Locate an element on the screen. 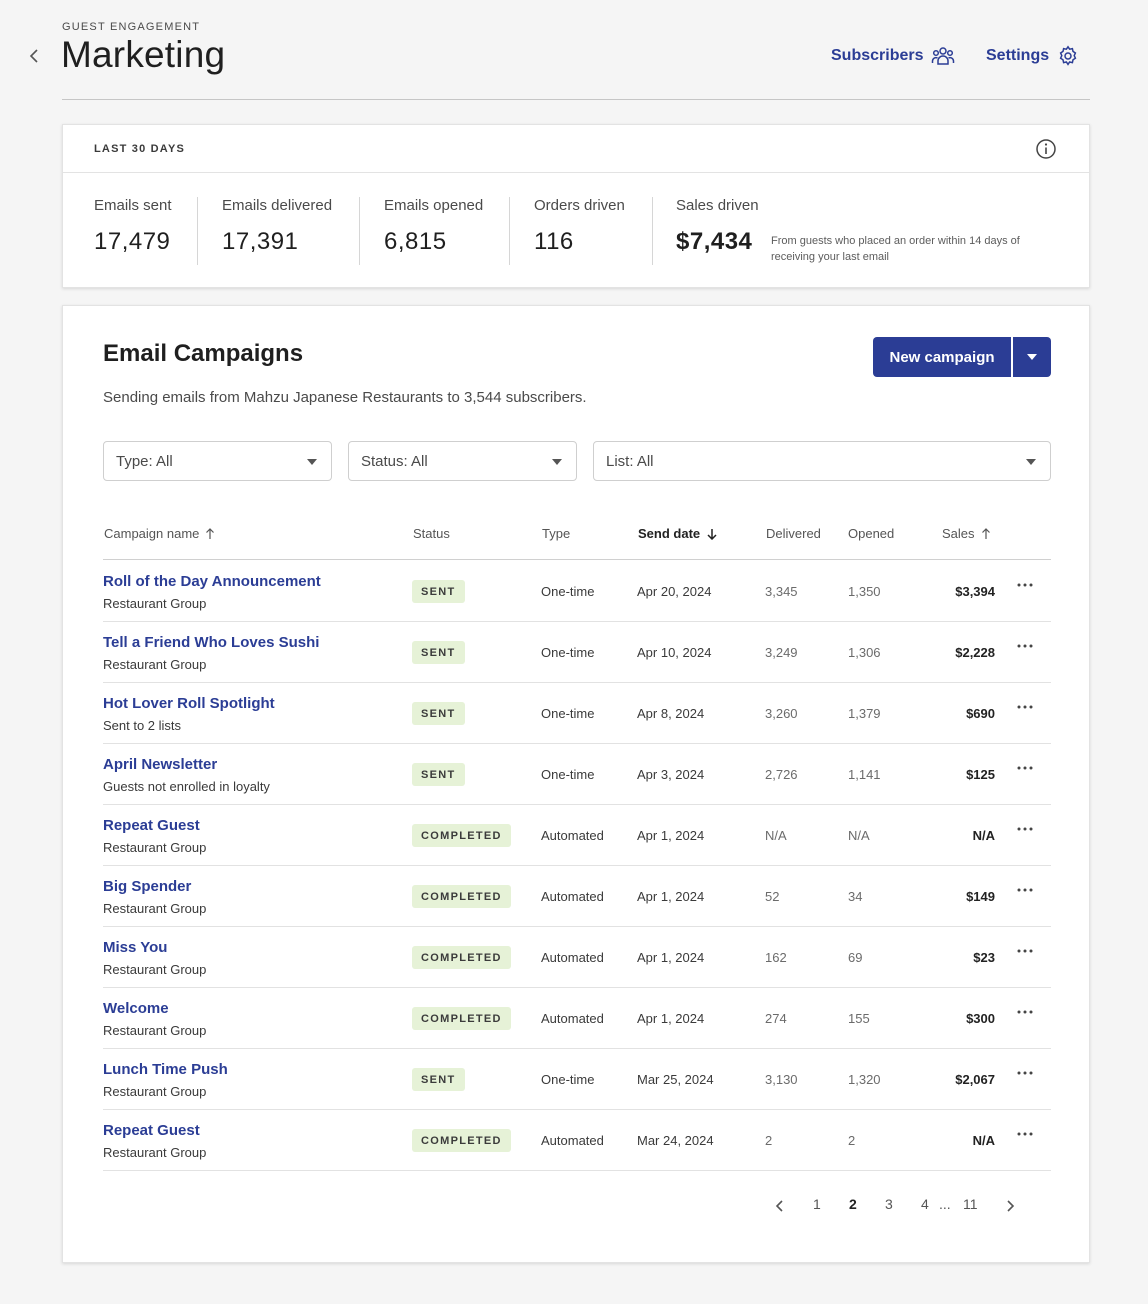  delivered-count: 3,130 is located at coordinates (781, 1079).